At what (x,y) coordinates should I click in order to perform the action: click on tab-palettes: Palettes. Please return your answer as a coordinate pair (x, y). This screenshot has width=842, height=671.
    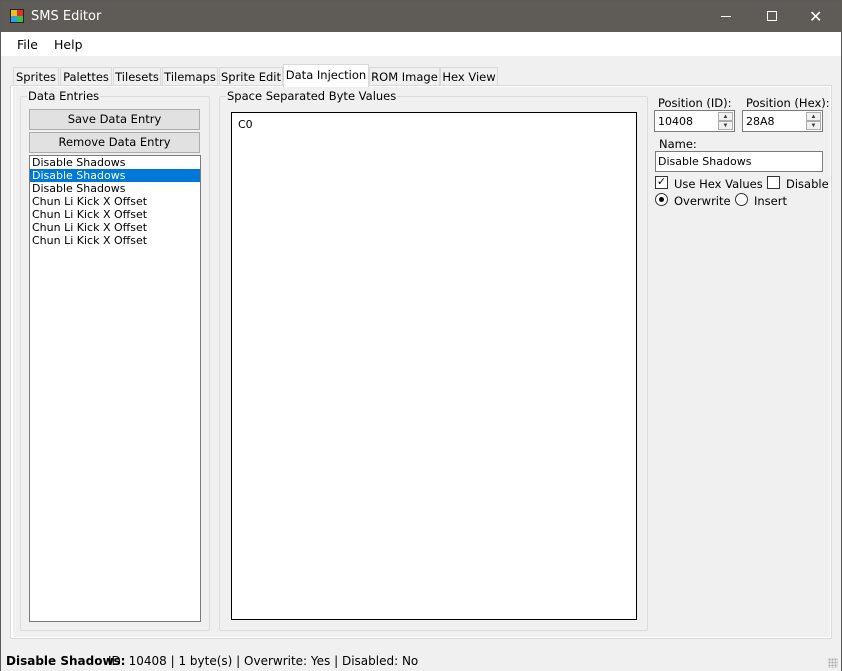
    Looking at the image, I should click on (86, 76).